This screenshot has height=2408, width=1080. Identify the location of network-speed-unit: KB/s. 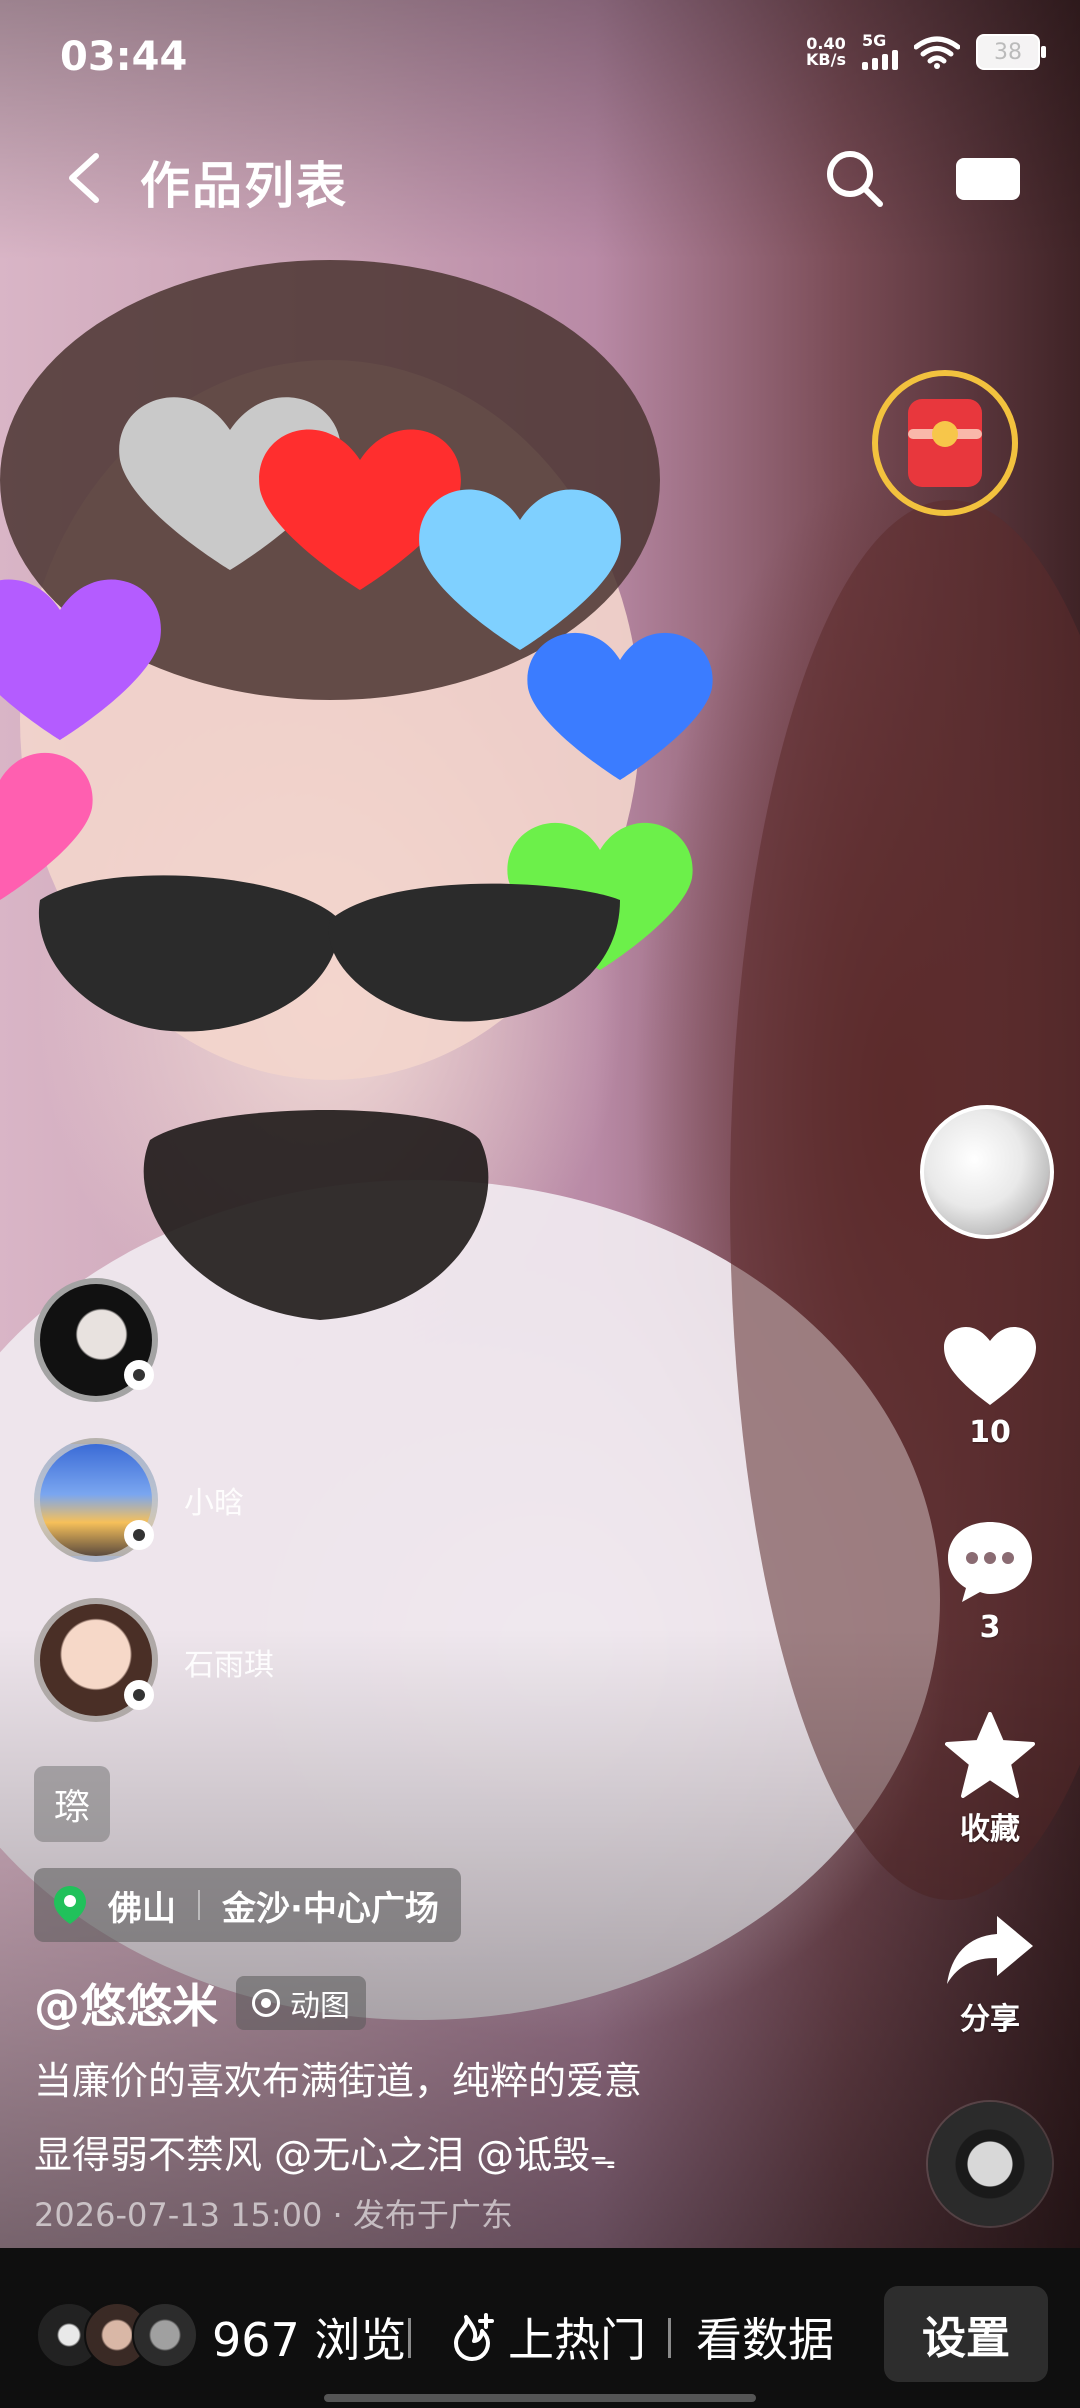
(826, 59).